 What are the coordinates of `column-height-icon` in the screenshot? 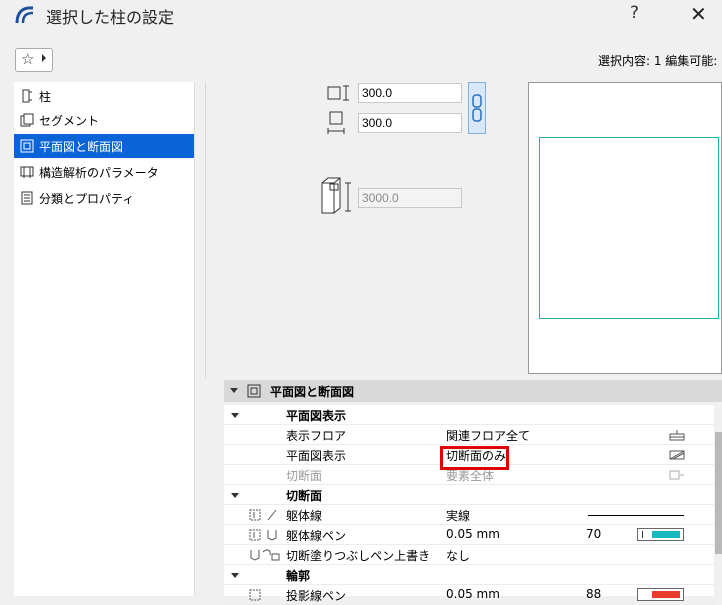 It's located at (336, 195).